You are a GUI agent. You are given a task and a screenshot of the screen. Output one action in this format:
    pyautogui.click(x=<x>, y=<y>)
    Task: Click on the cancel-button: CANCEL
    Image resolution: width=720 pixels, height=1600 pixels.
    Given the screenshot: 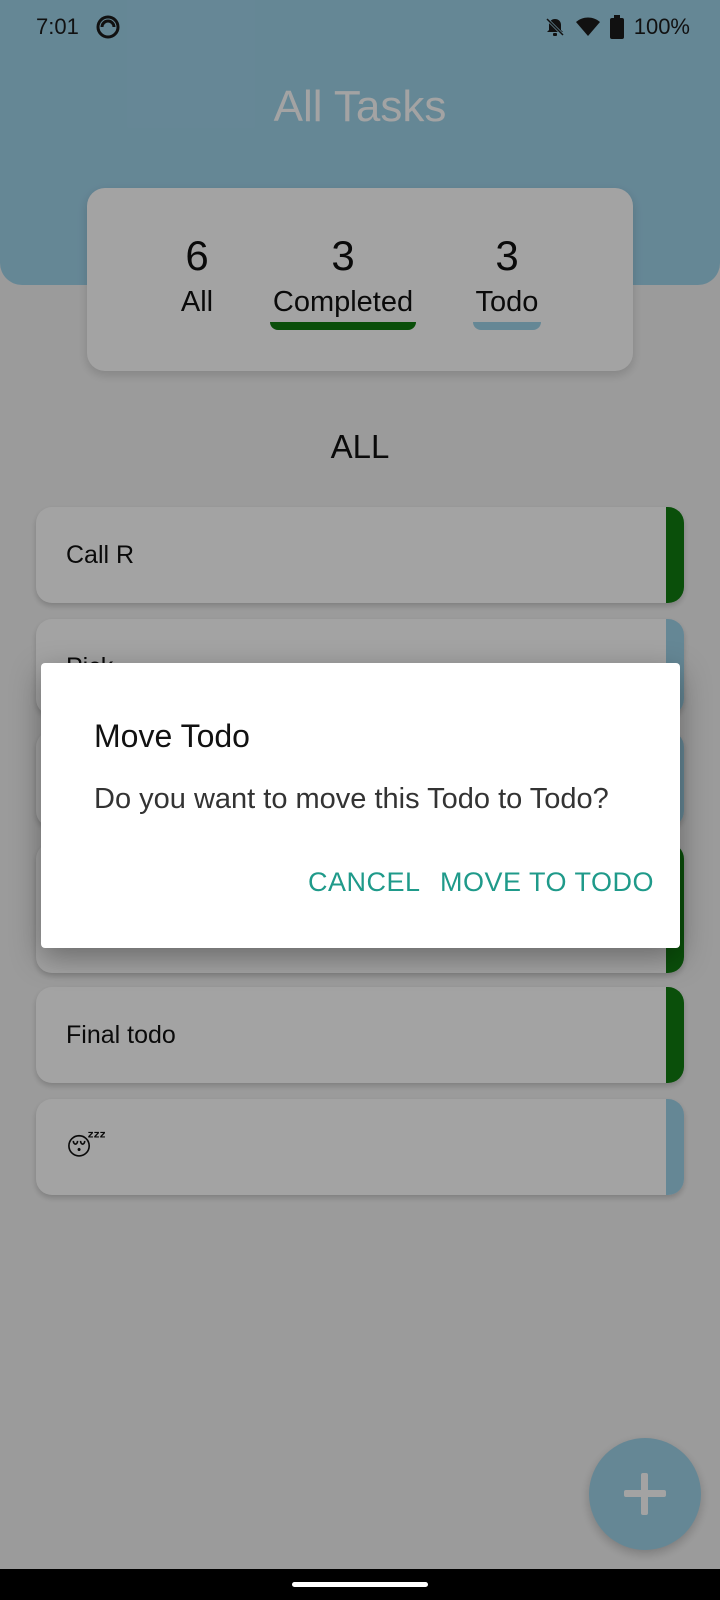 What is the action you would take?
    pyautogui.click(x=364, y=882)
    